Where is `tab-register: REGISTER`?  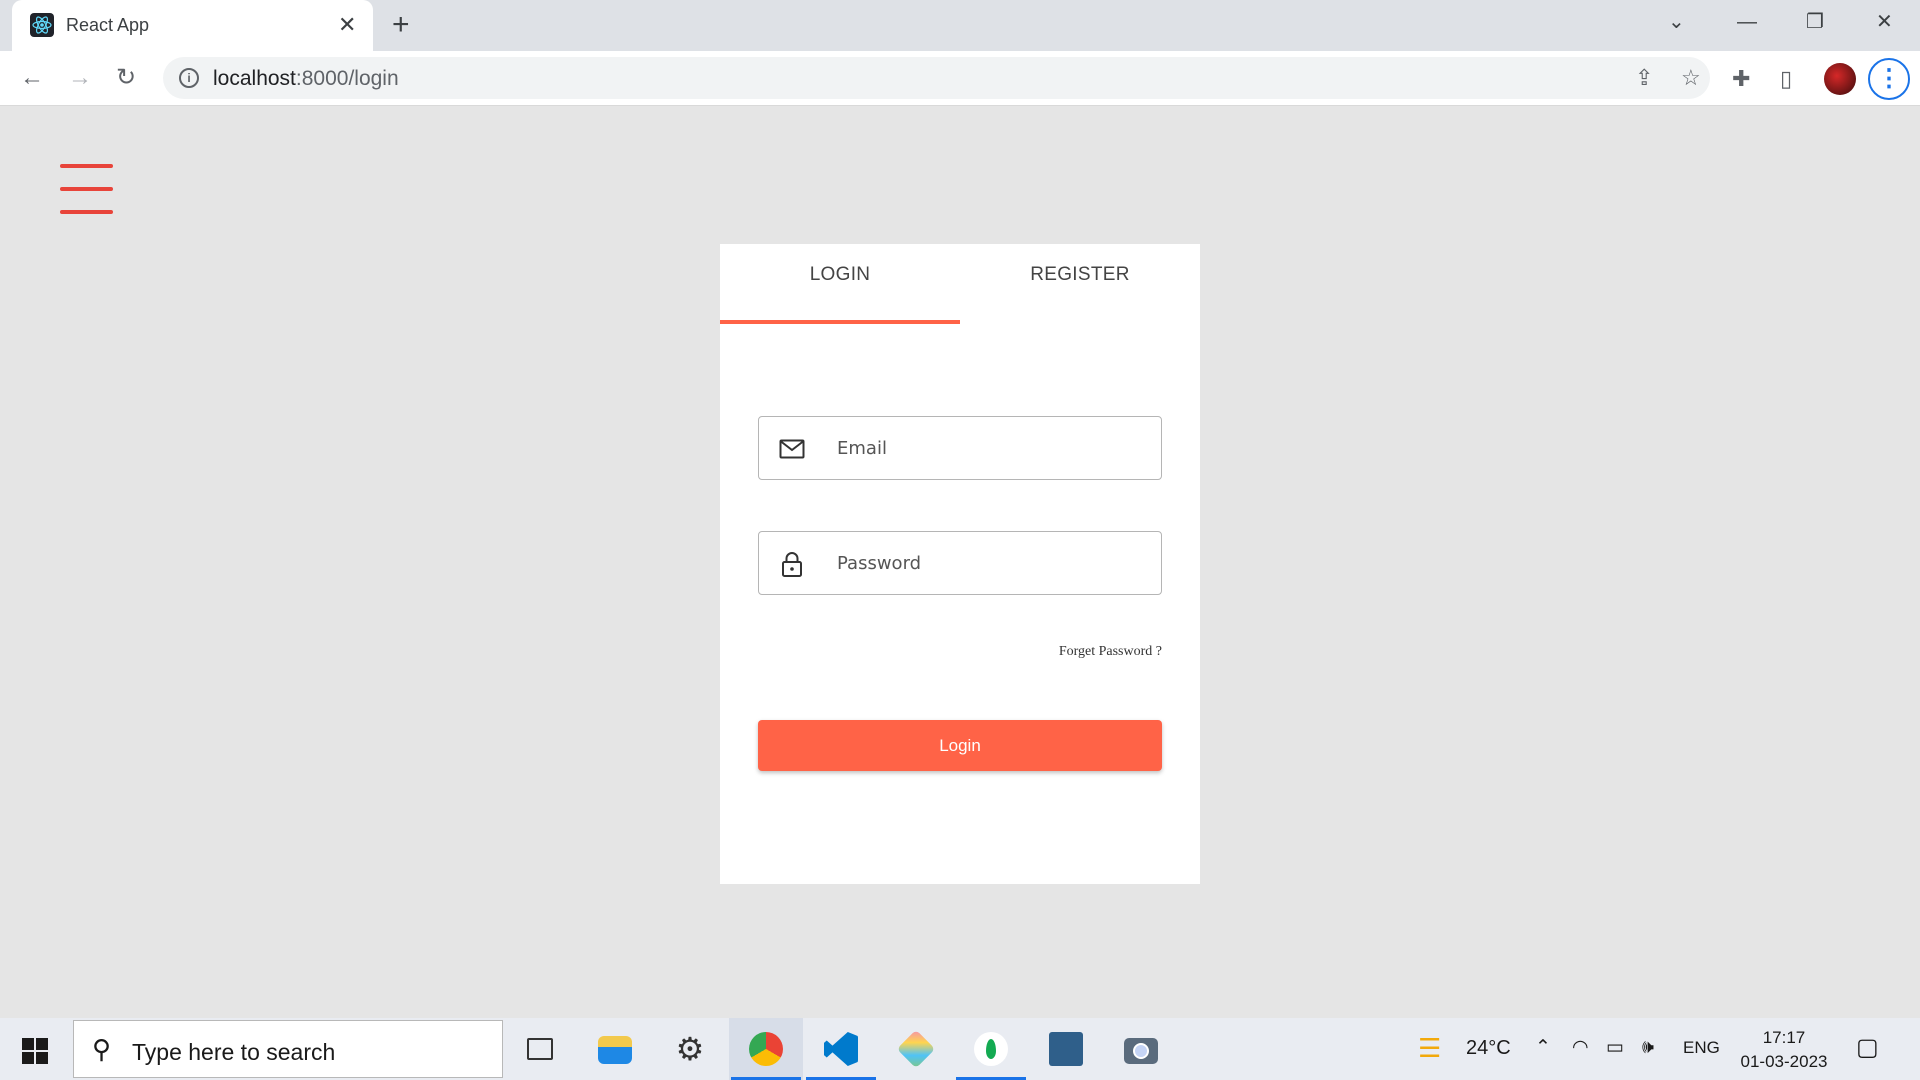
tab-register: REGISTER is located at coordinates (1080, 284).